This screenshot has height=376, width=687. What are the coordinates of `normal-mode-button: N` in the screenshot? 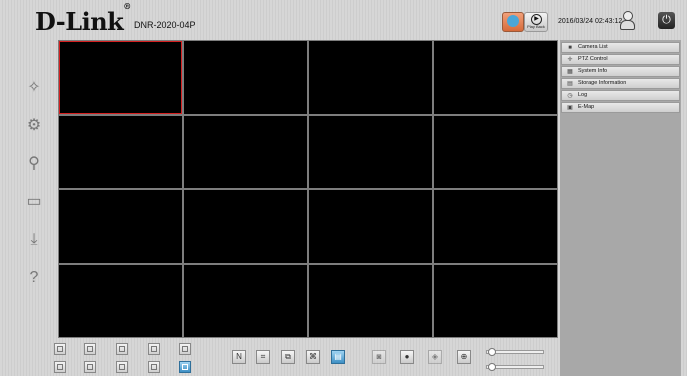 It's located at (239, 357).